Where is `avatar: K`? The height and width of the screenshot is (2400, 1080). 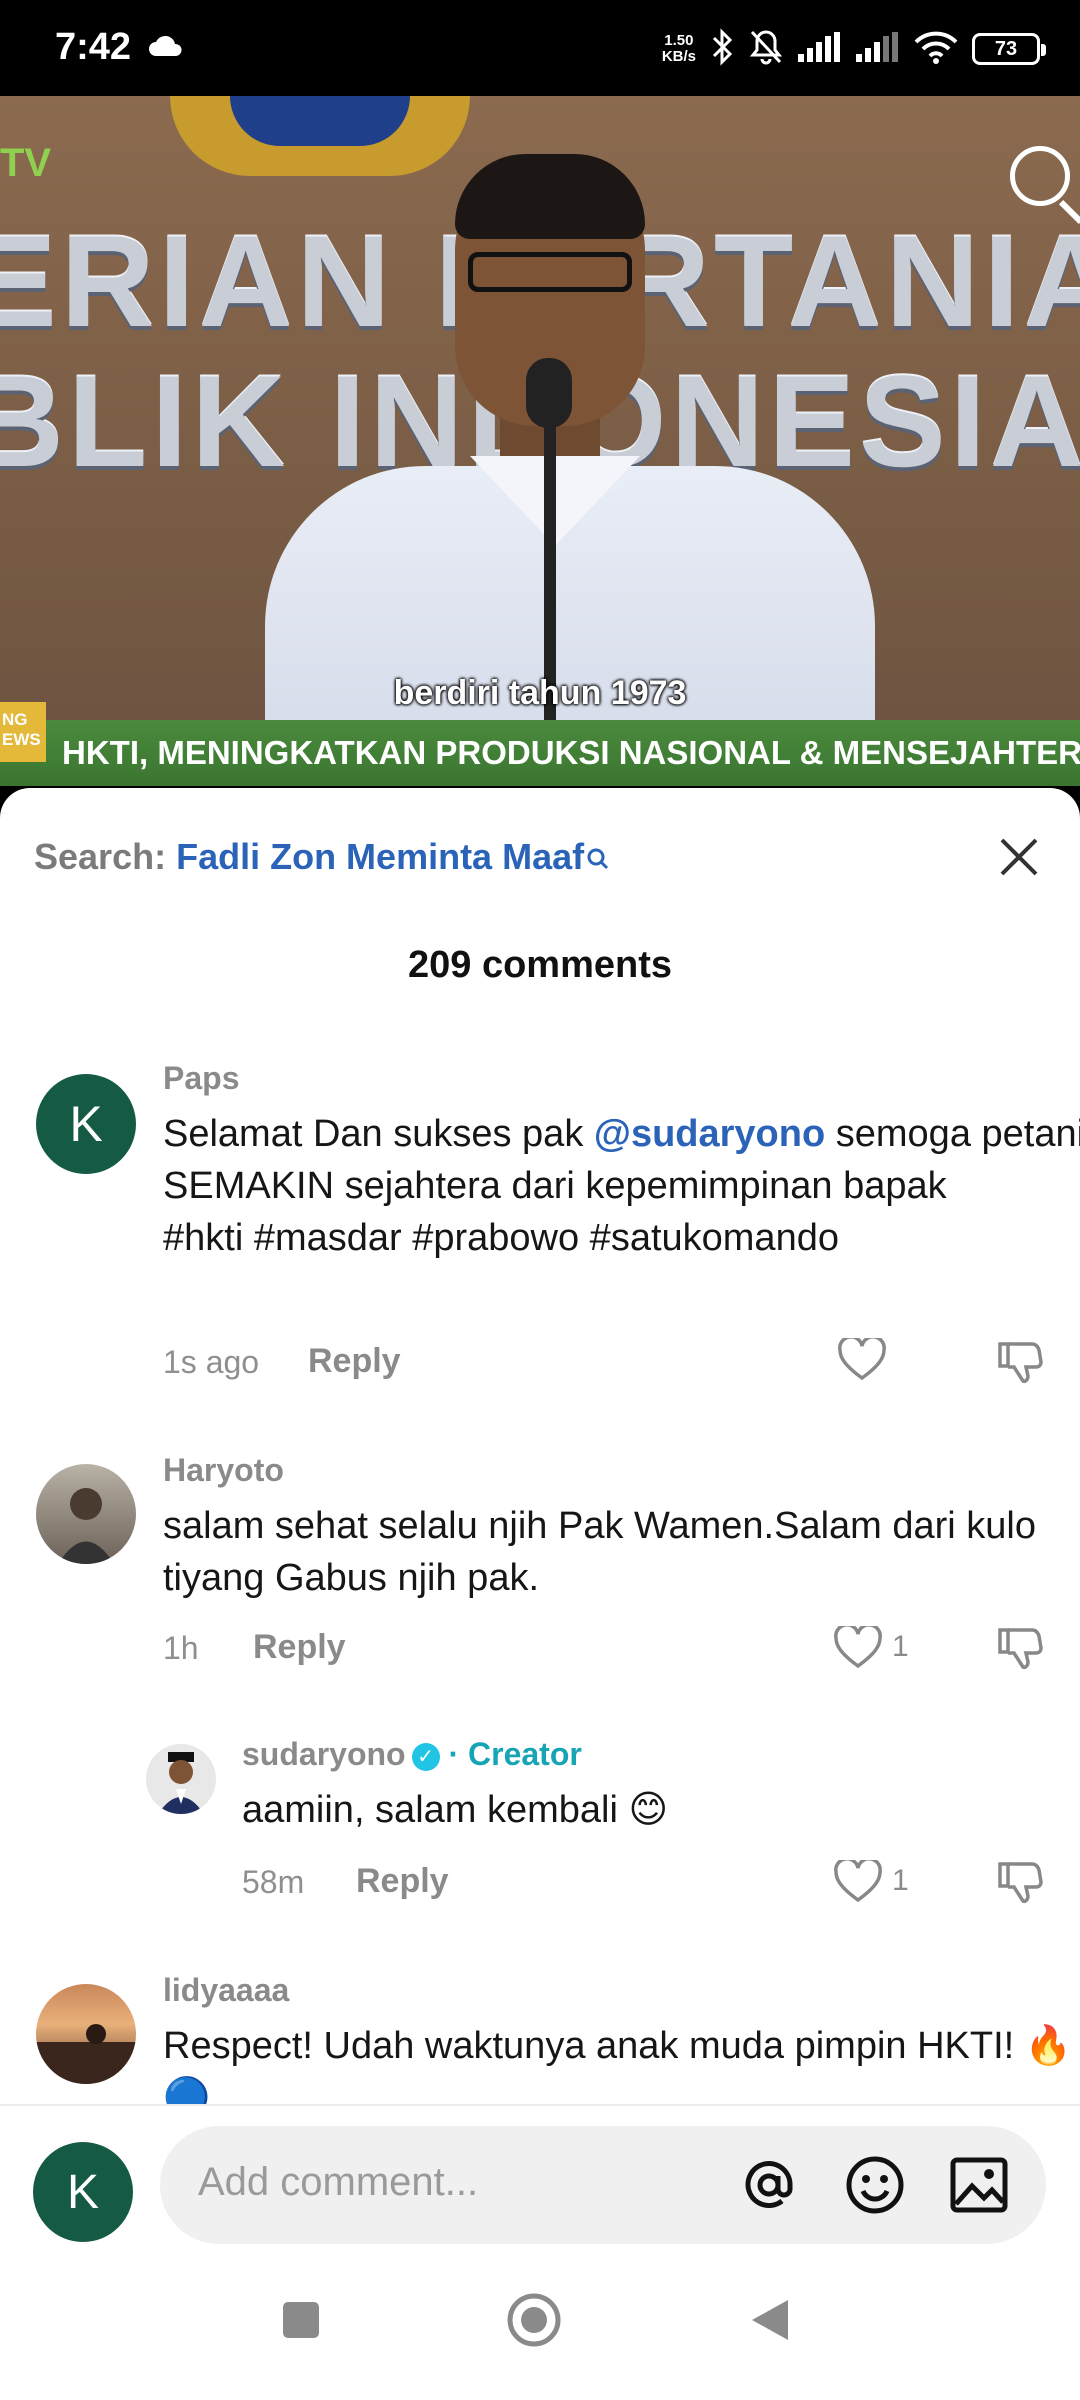
avatar: K is located at coordinates (86, 1124).